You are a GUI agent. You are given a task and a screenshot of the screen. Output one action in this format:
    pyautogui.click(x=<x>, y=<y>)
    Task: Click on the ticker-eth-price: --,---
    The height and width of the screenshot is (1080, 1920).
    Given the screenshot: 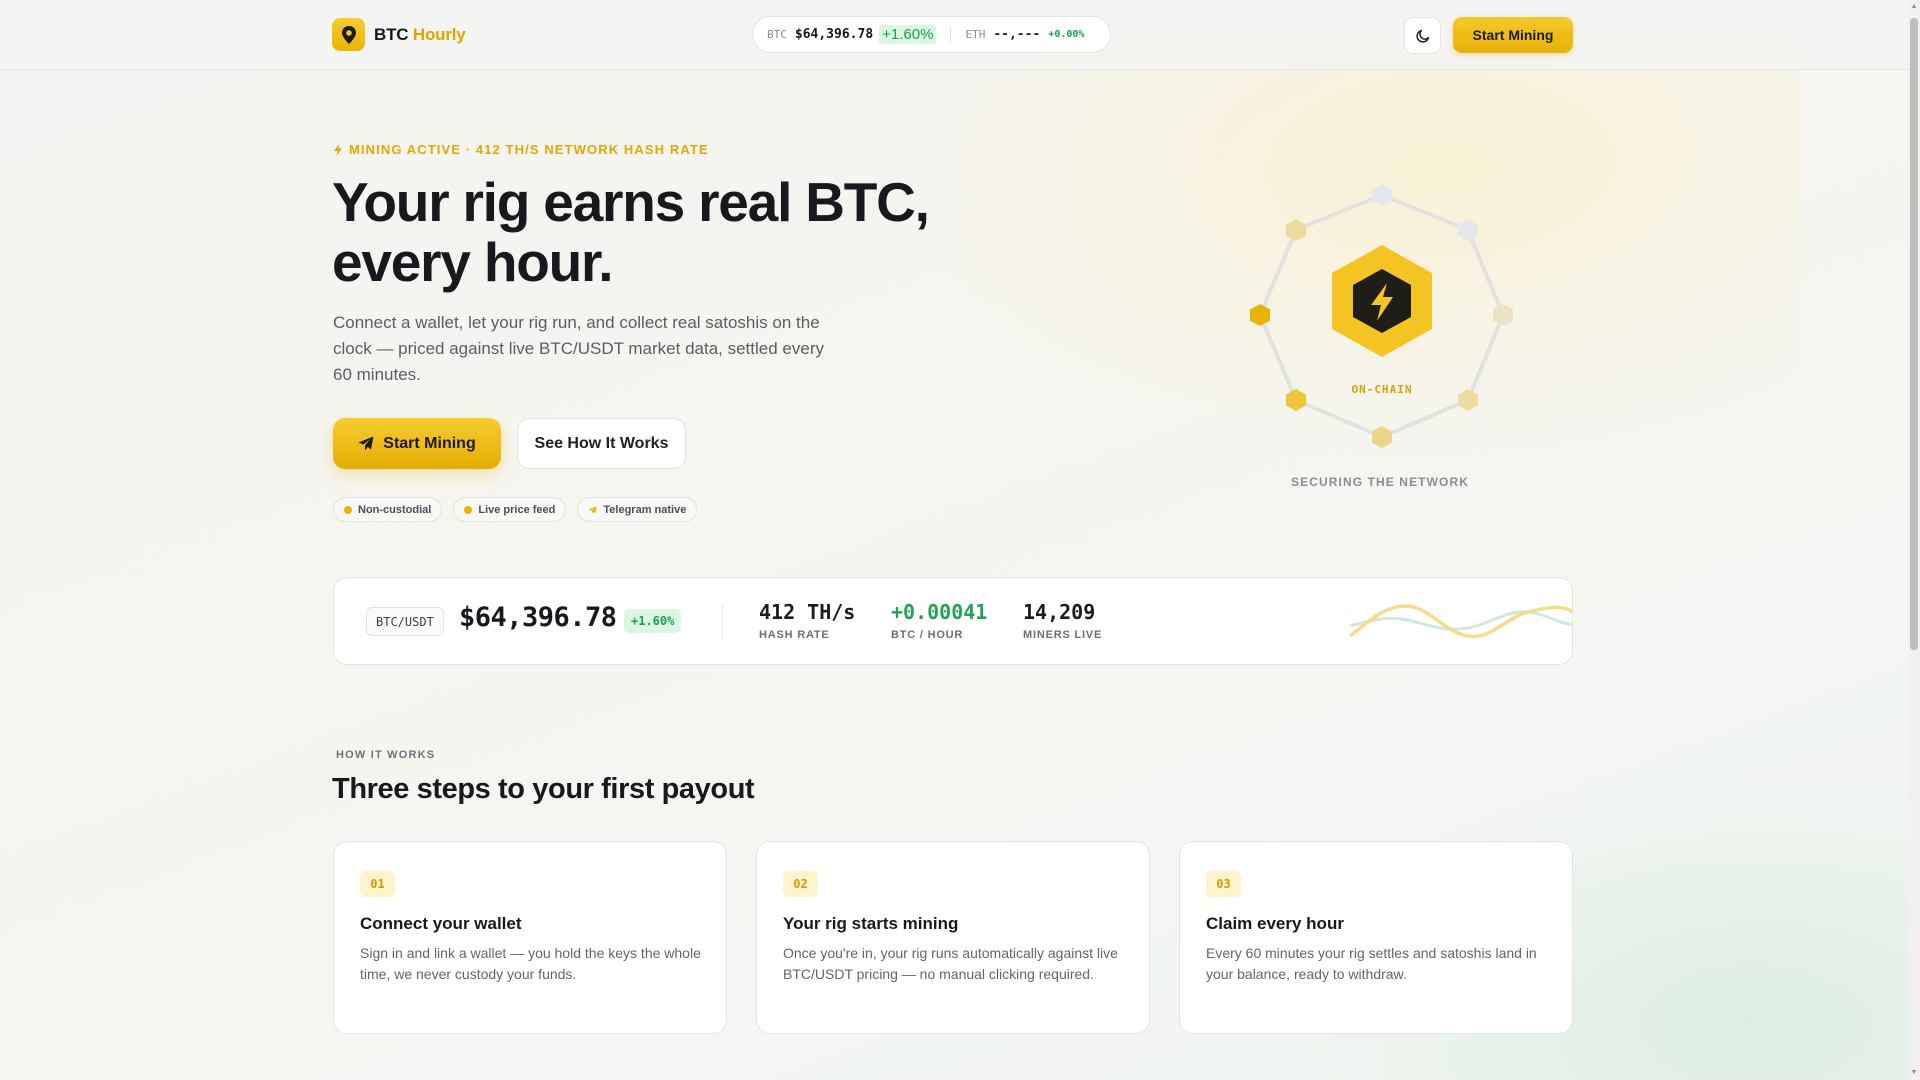 What is the action you would take?
    pyautogui.click(x=1017, y=34)
    